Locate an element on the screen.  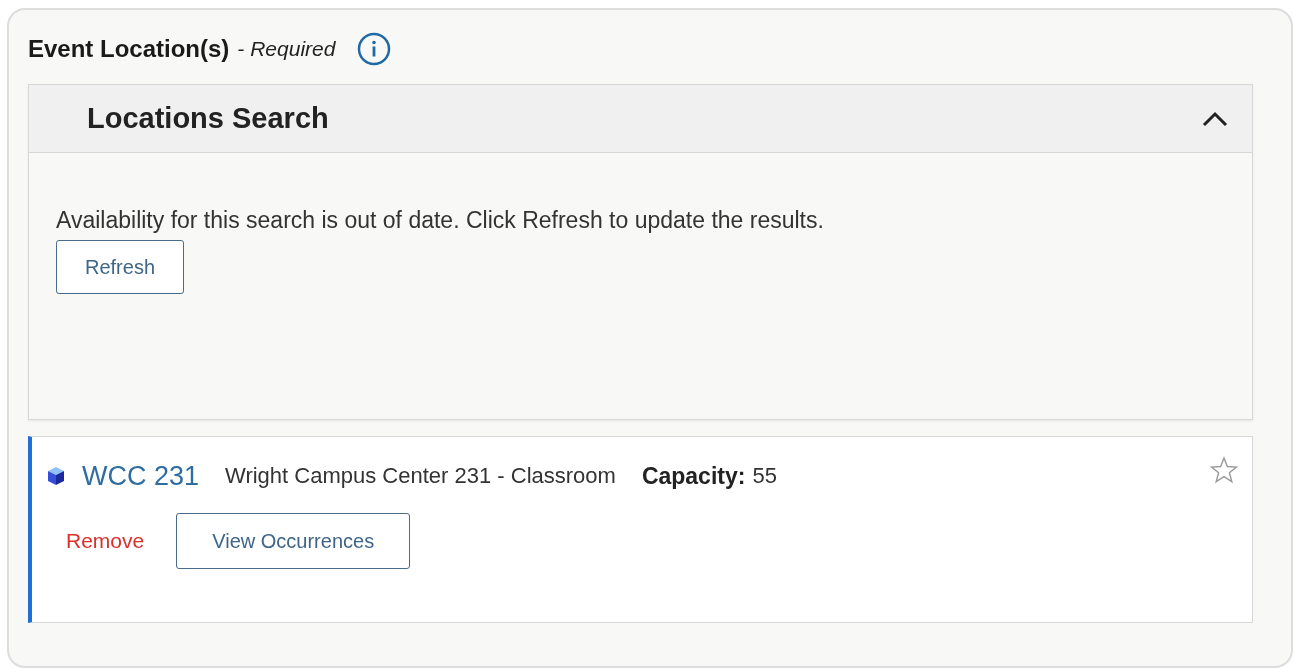
location-code-link: WCC 231 is located at coordinates (141, 476).